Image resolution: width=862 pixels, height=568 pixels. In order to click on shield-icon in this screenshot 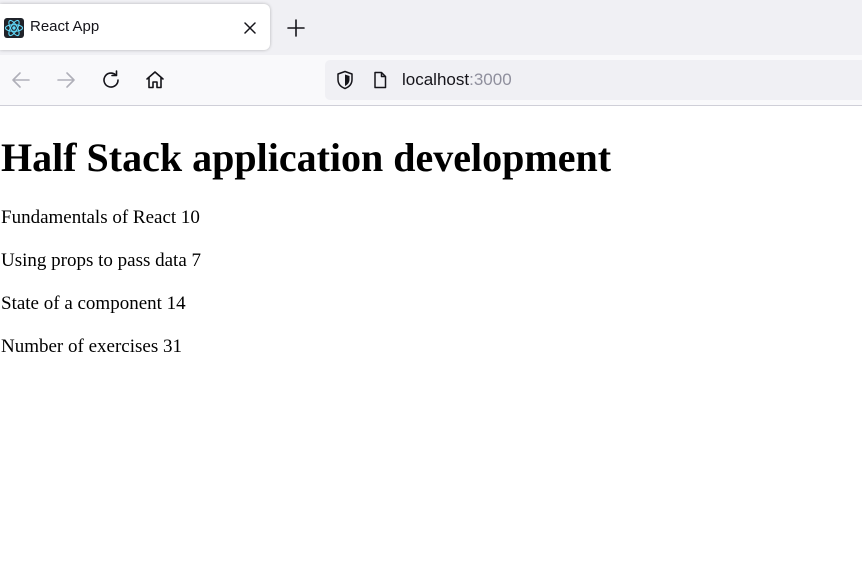, I will do `click(345, 80)`.